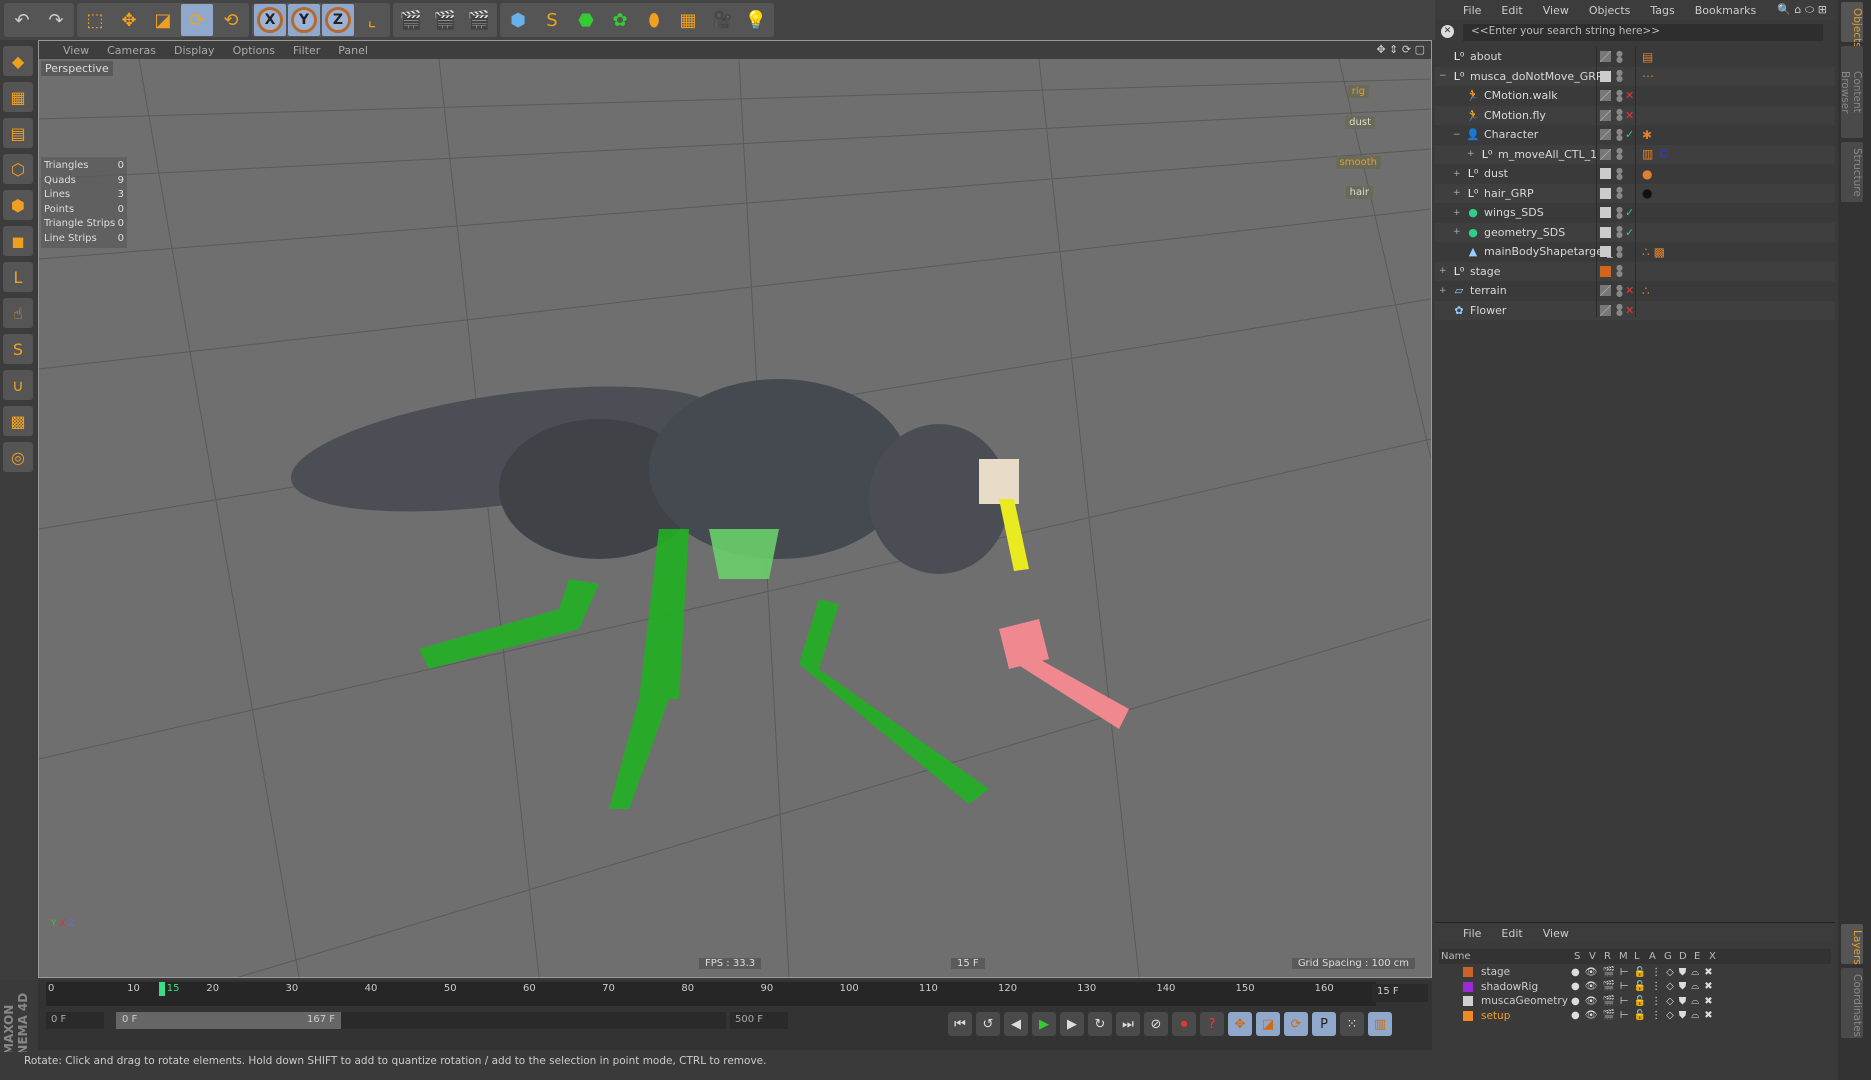 The height and width of the screenshot is (1080, 1871). I want to click on array-icon: ✿, so click(620, 20).